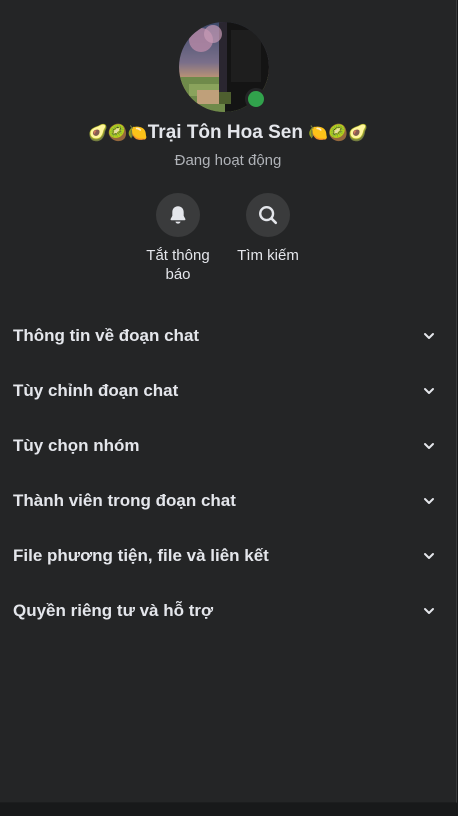 This screenshot has width=458, height=816. I want to click on search-icon, so click(268, 215).